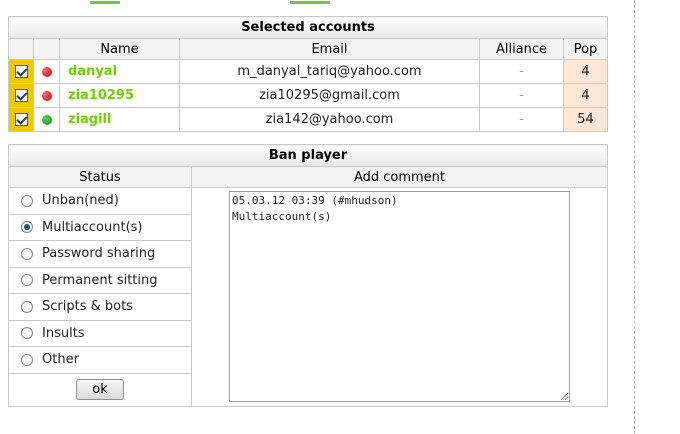 The width and height of the screenshot is (680, 434). Describe the element at coordinates (119, 71) in the screenshot. I see `player-name-link: danyal` at that location.